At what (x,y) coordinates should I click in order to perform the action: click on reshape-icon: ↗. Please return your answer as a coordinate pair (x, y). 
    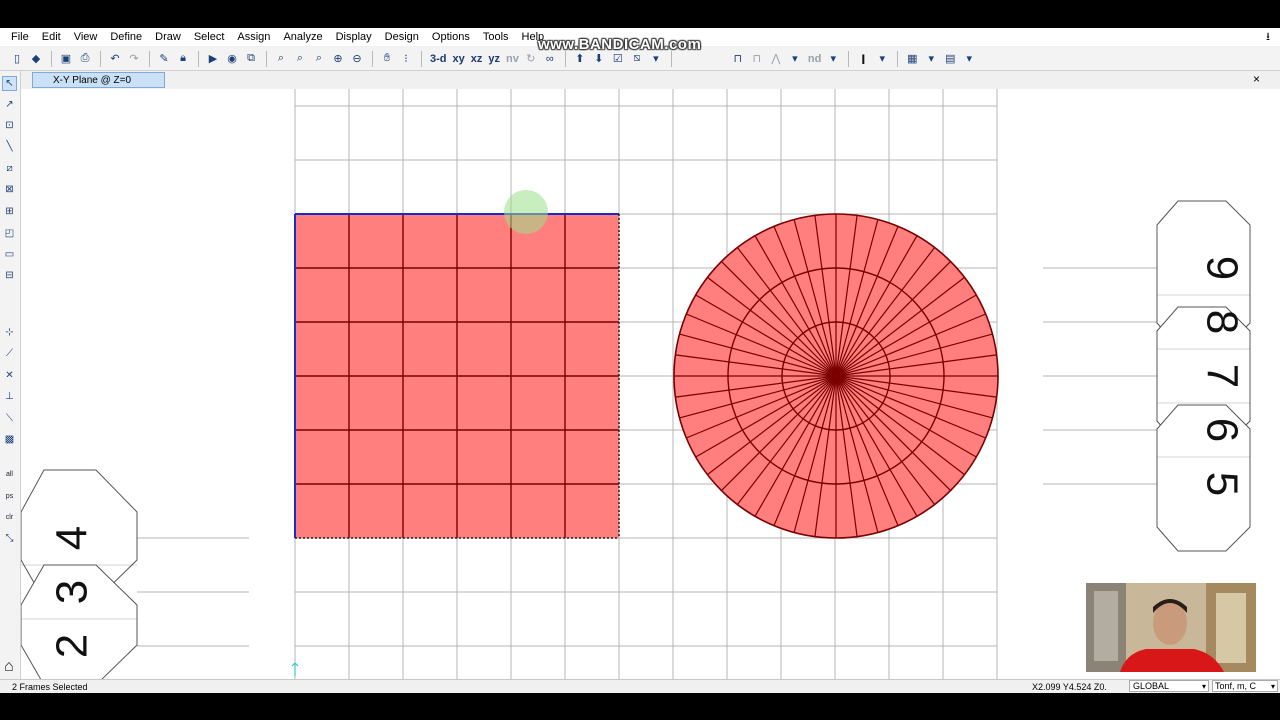
    Looking at the image, I should click on (9, 104).